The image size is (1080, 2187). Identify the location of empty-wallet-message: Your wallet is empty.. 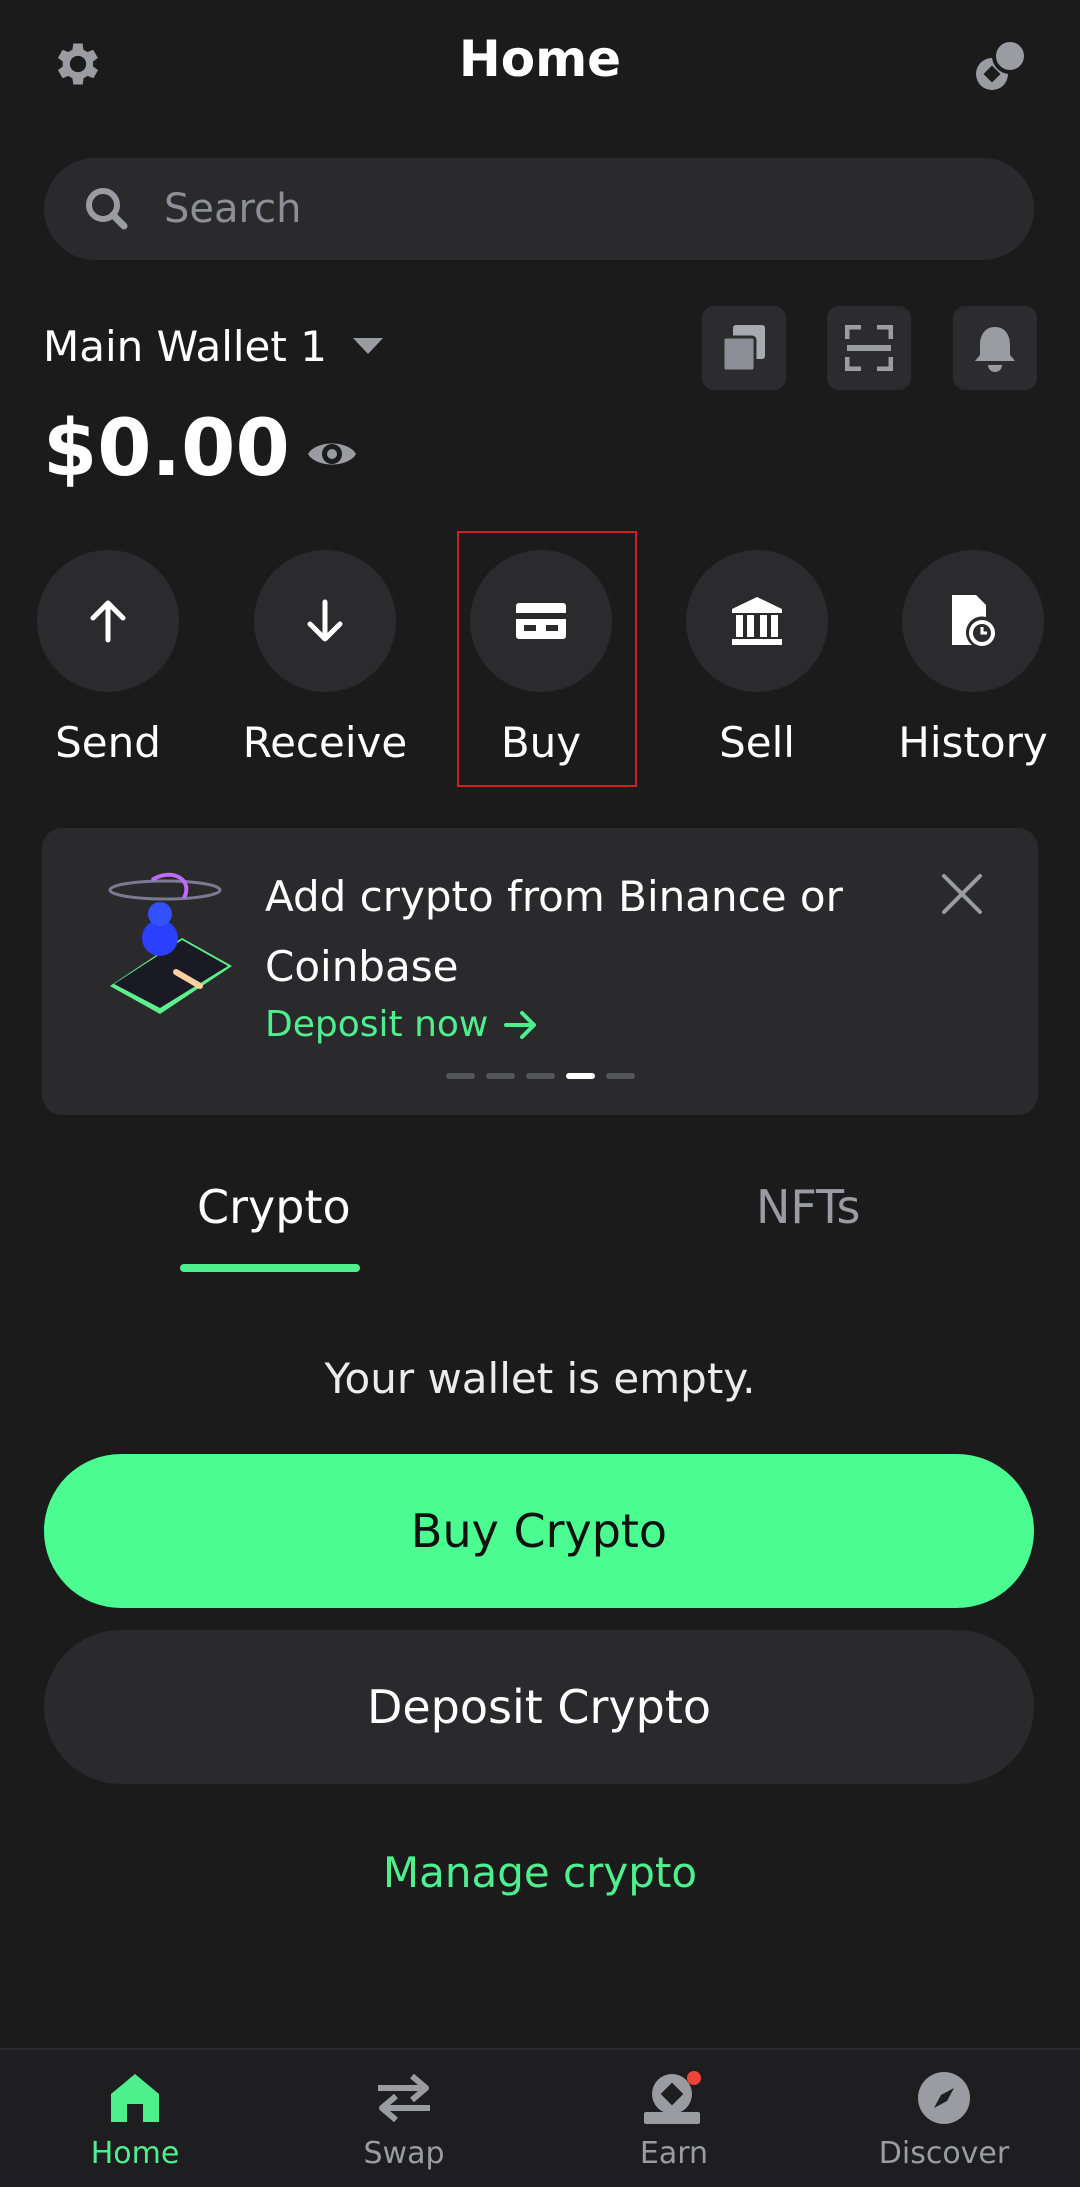
(540, 1378).